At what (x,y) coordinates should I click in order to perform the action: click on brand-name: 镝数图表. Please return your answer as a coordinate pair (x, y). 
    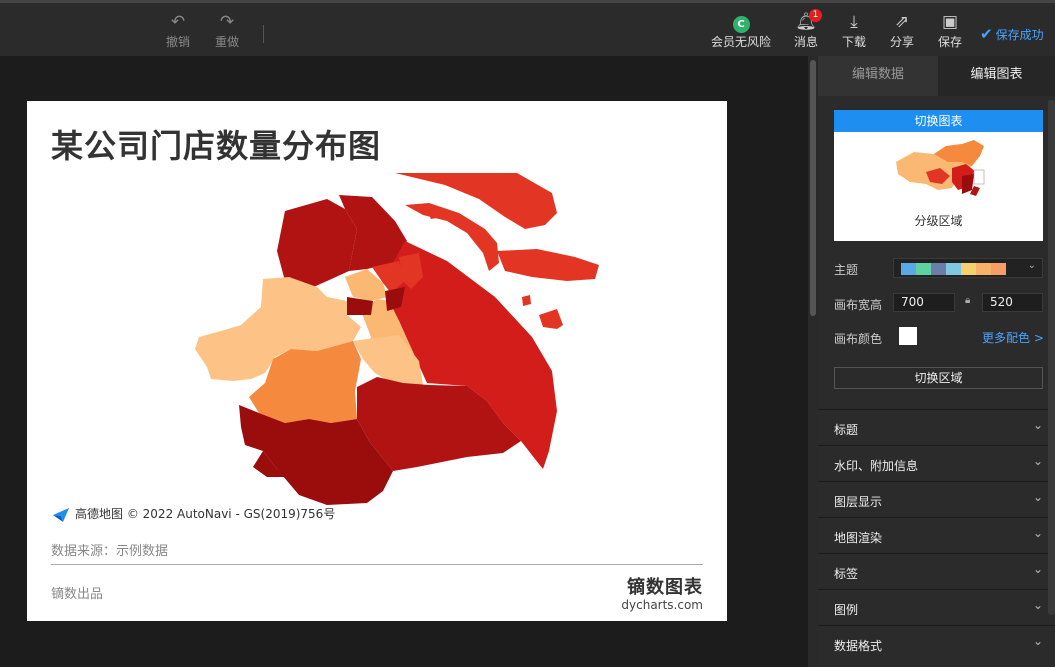
    Looking at the image, I should click on (665, 587).